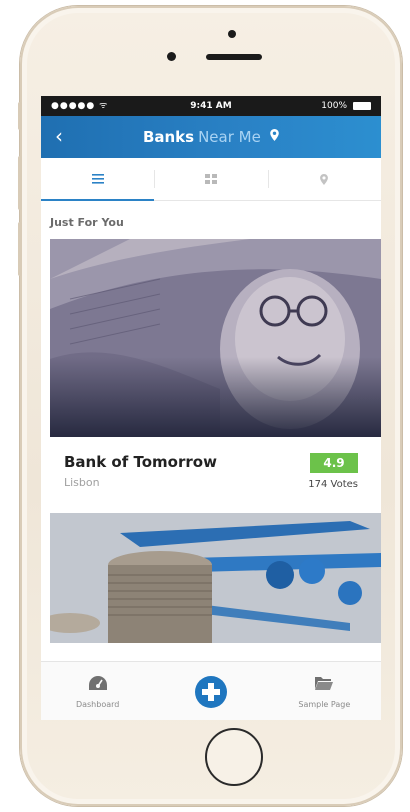 The width and height of the screenshot is (410, 812). What do you see at coordinates (234, 57) in the screenshot?
I see `earpiece-speaker` at bounding box center [234, 57].